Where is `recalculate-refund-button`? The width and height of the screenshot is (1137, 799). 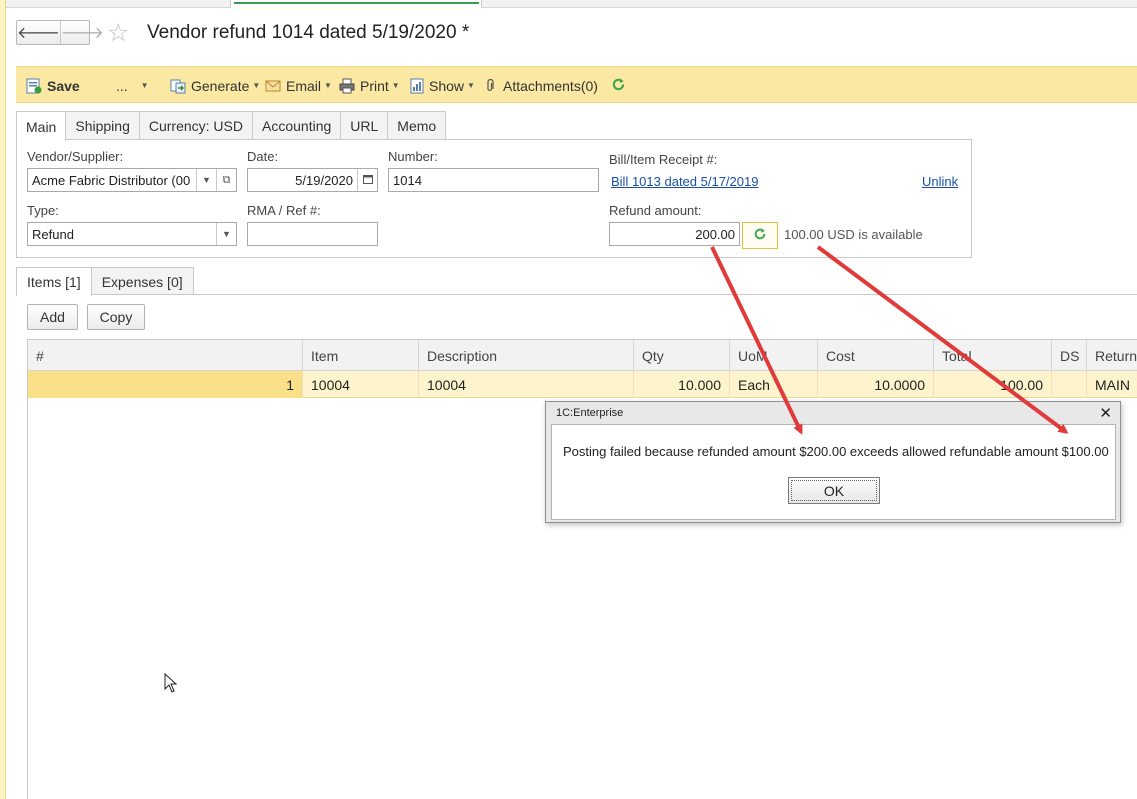 recalculate-refund-button is located at coordinates (760, 235).